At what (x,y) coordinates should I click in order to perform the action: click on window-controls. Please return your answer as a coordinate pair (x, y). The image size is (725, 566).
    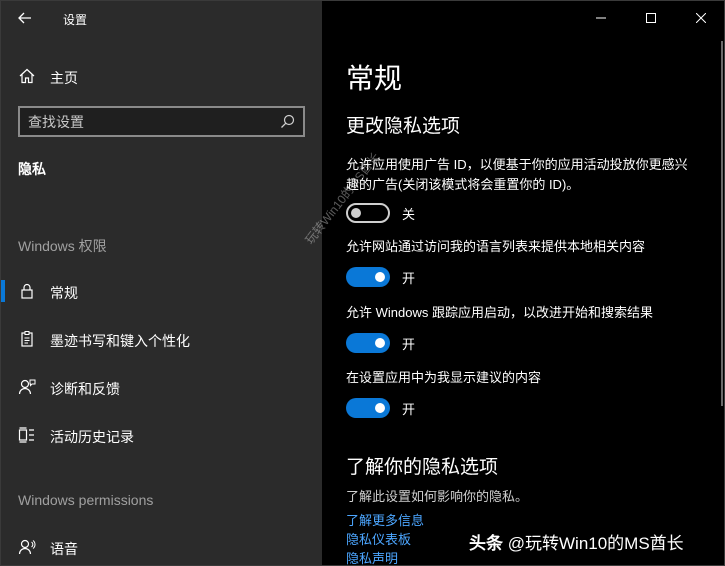
    Looking at the image, I should click on (650, 18).